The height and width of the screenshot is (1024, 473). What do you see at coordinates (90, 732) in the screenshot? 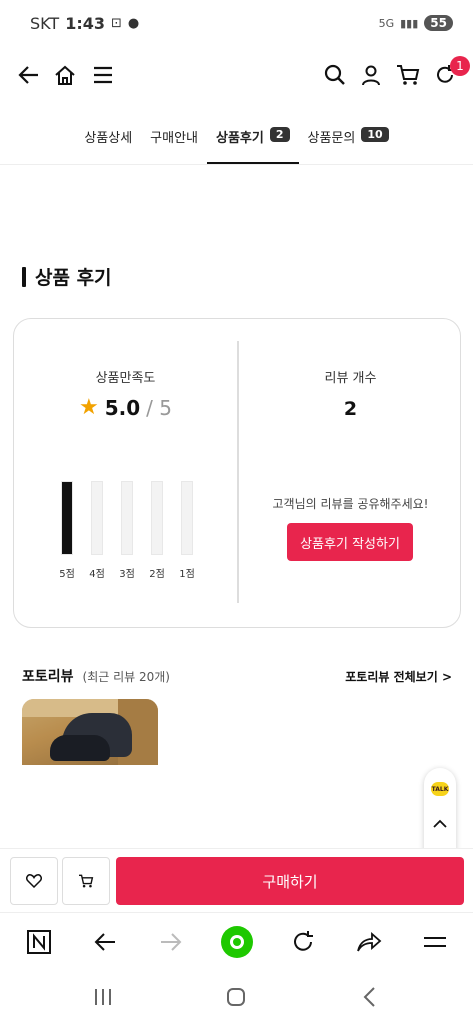
I see `photo-review-thumbnail` at bounding box center [90, 732].